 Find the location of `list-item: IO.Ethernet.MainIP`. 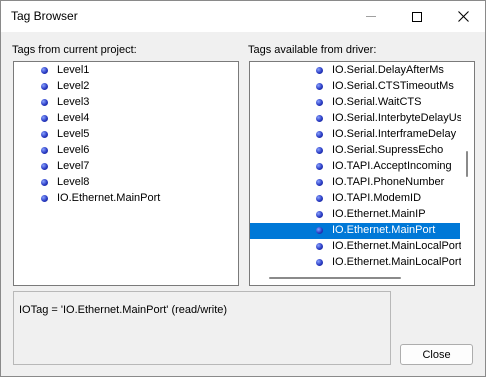

list-item: IO.Ethernet.MainIP is located at coordinates (355, 215).